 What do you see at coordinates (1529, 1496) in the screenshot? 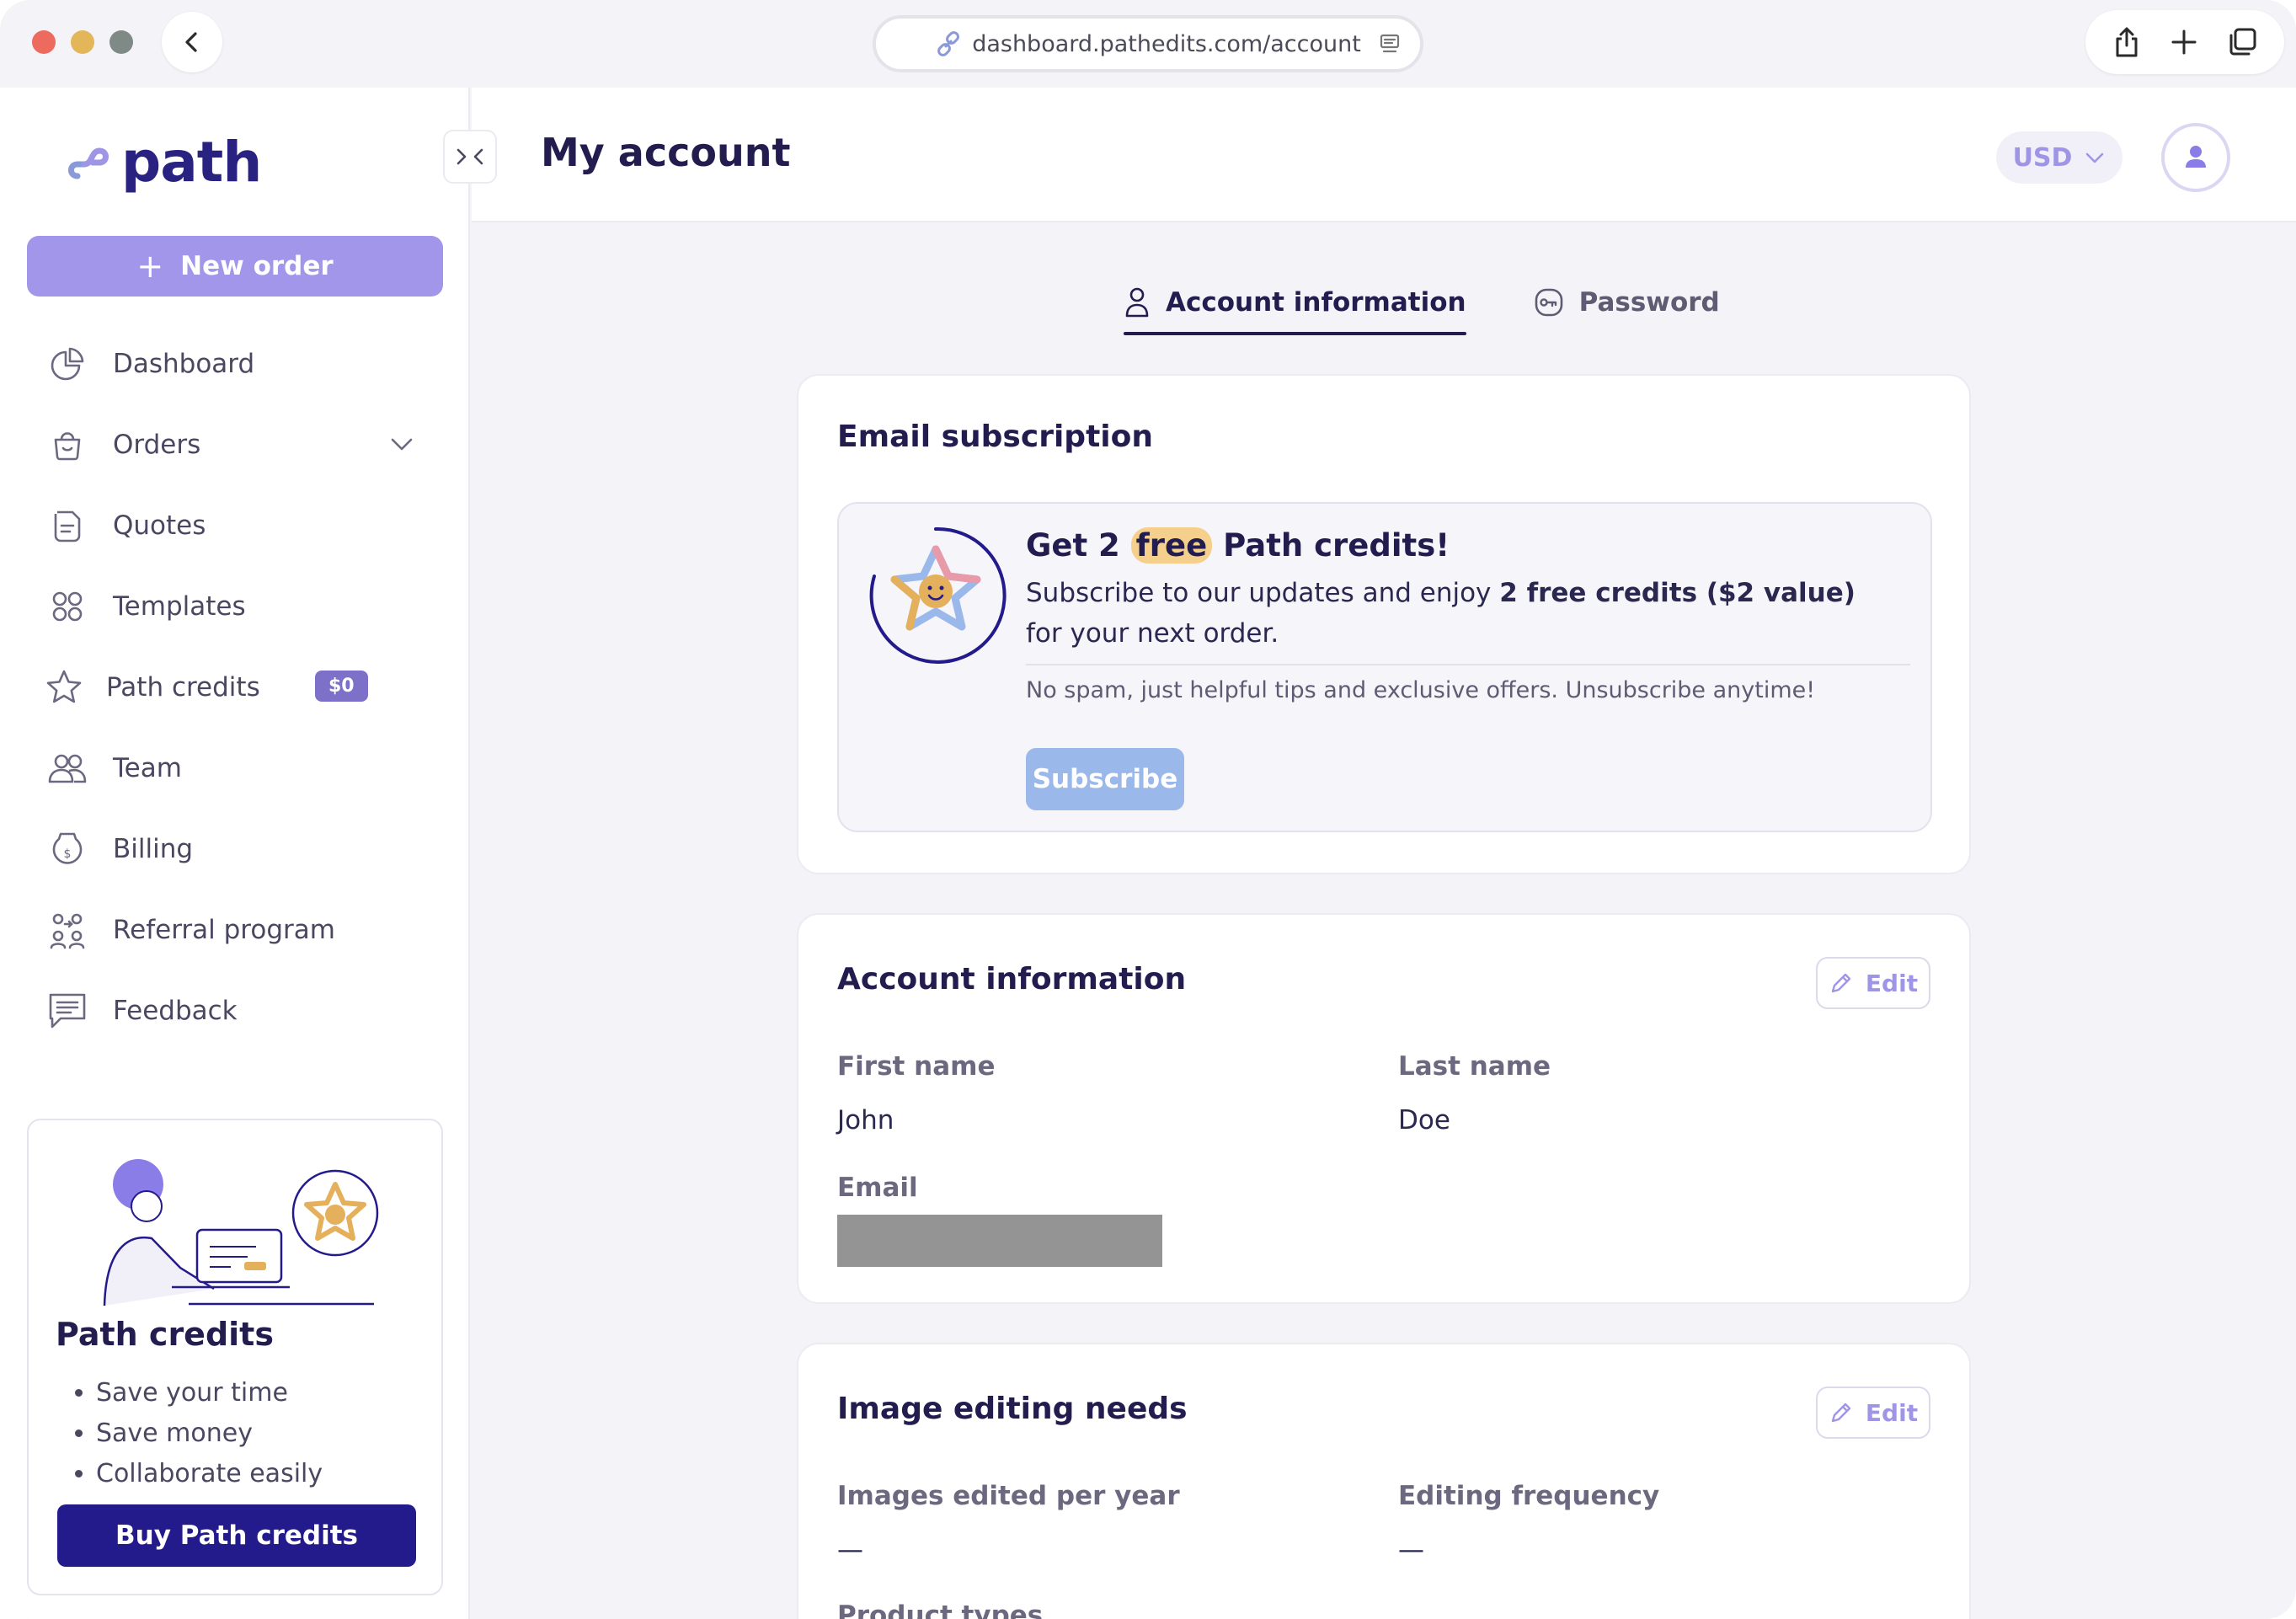
I see `editing-frequency-label: Editing frequency` at bounding box center [1529, 1496].